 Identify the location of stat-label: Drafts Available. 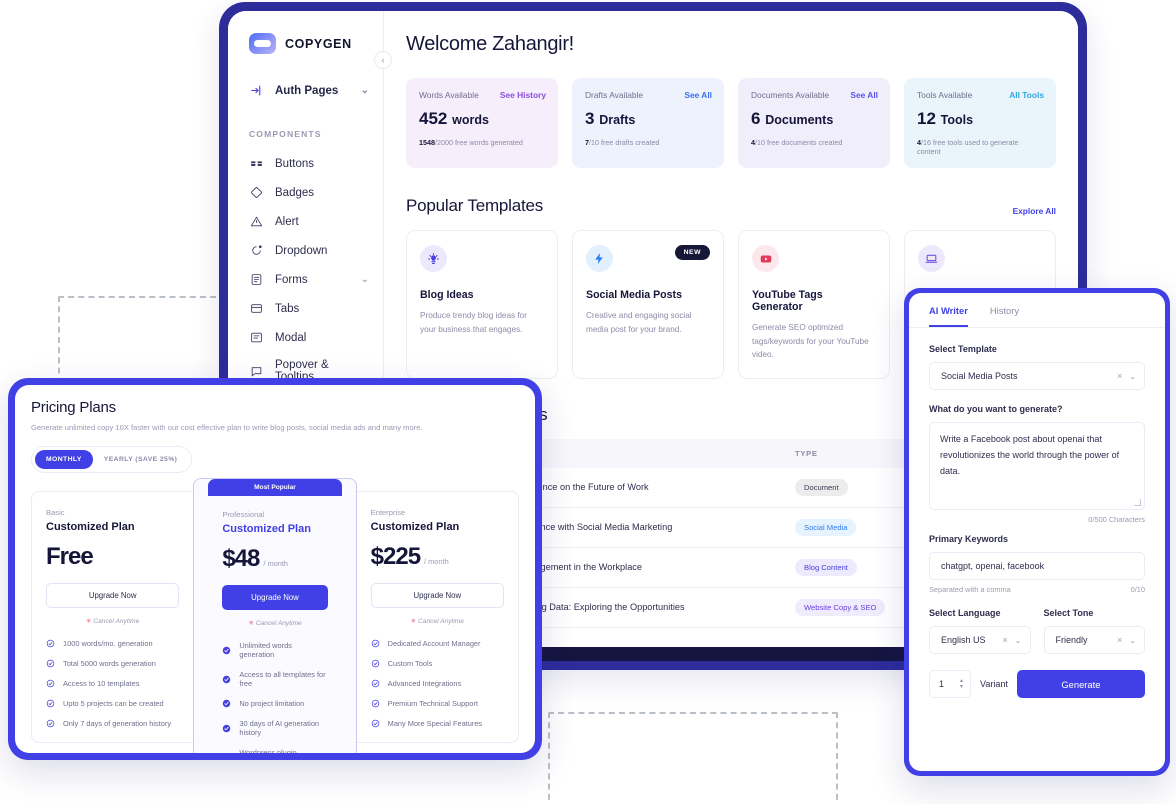
(614, 95).